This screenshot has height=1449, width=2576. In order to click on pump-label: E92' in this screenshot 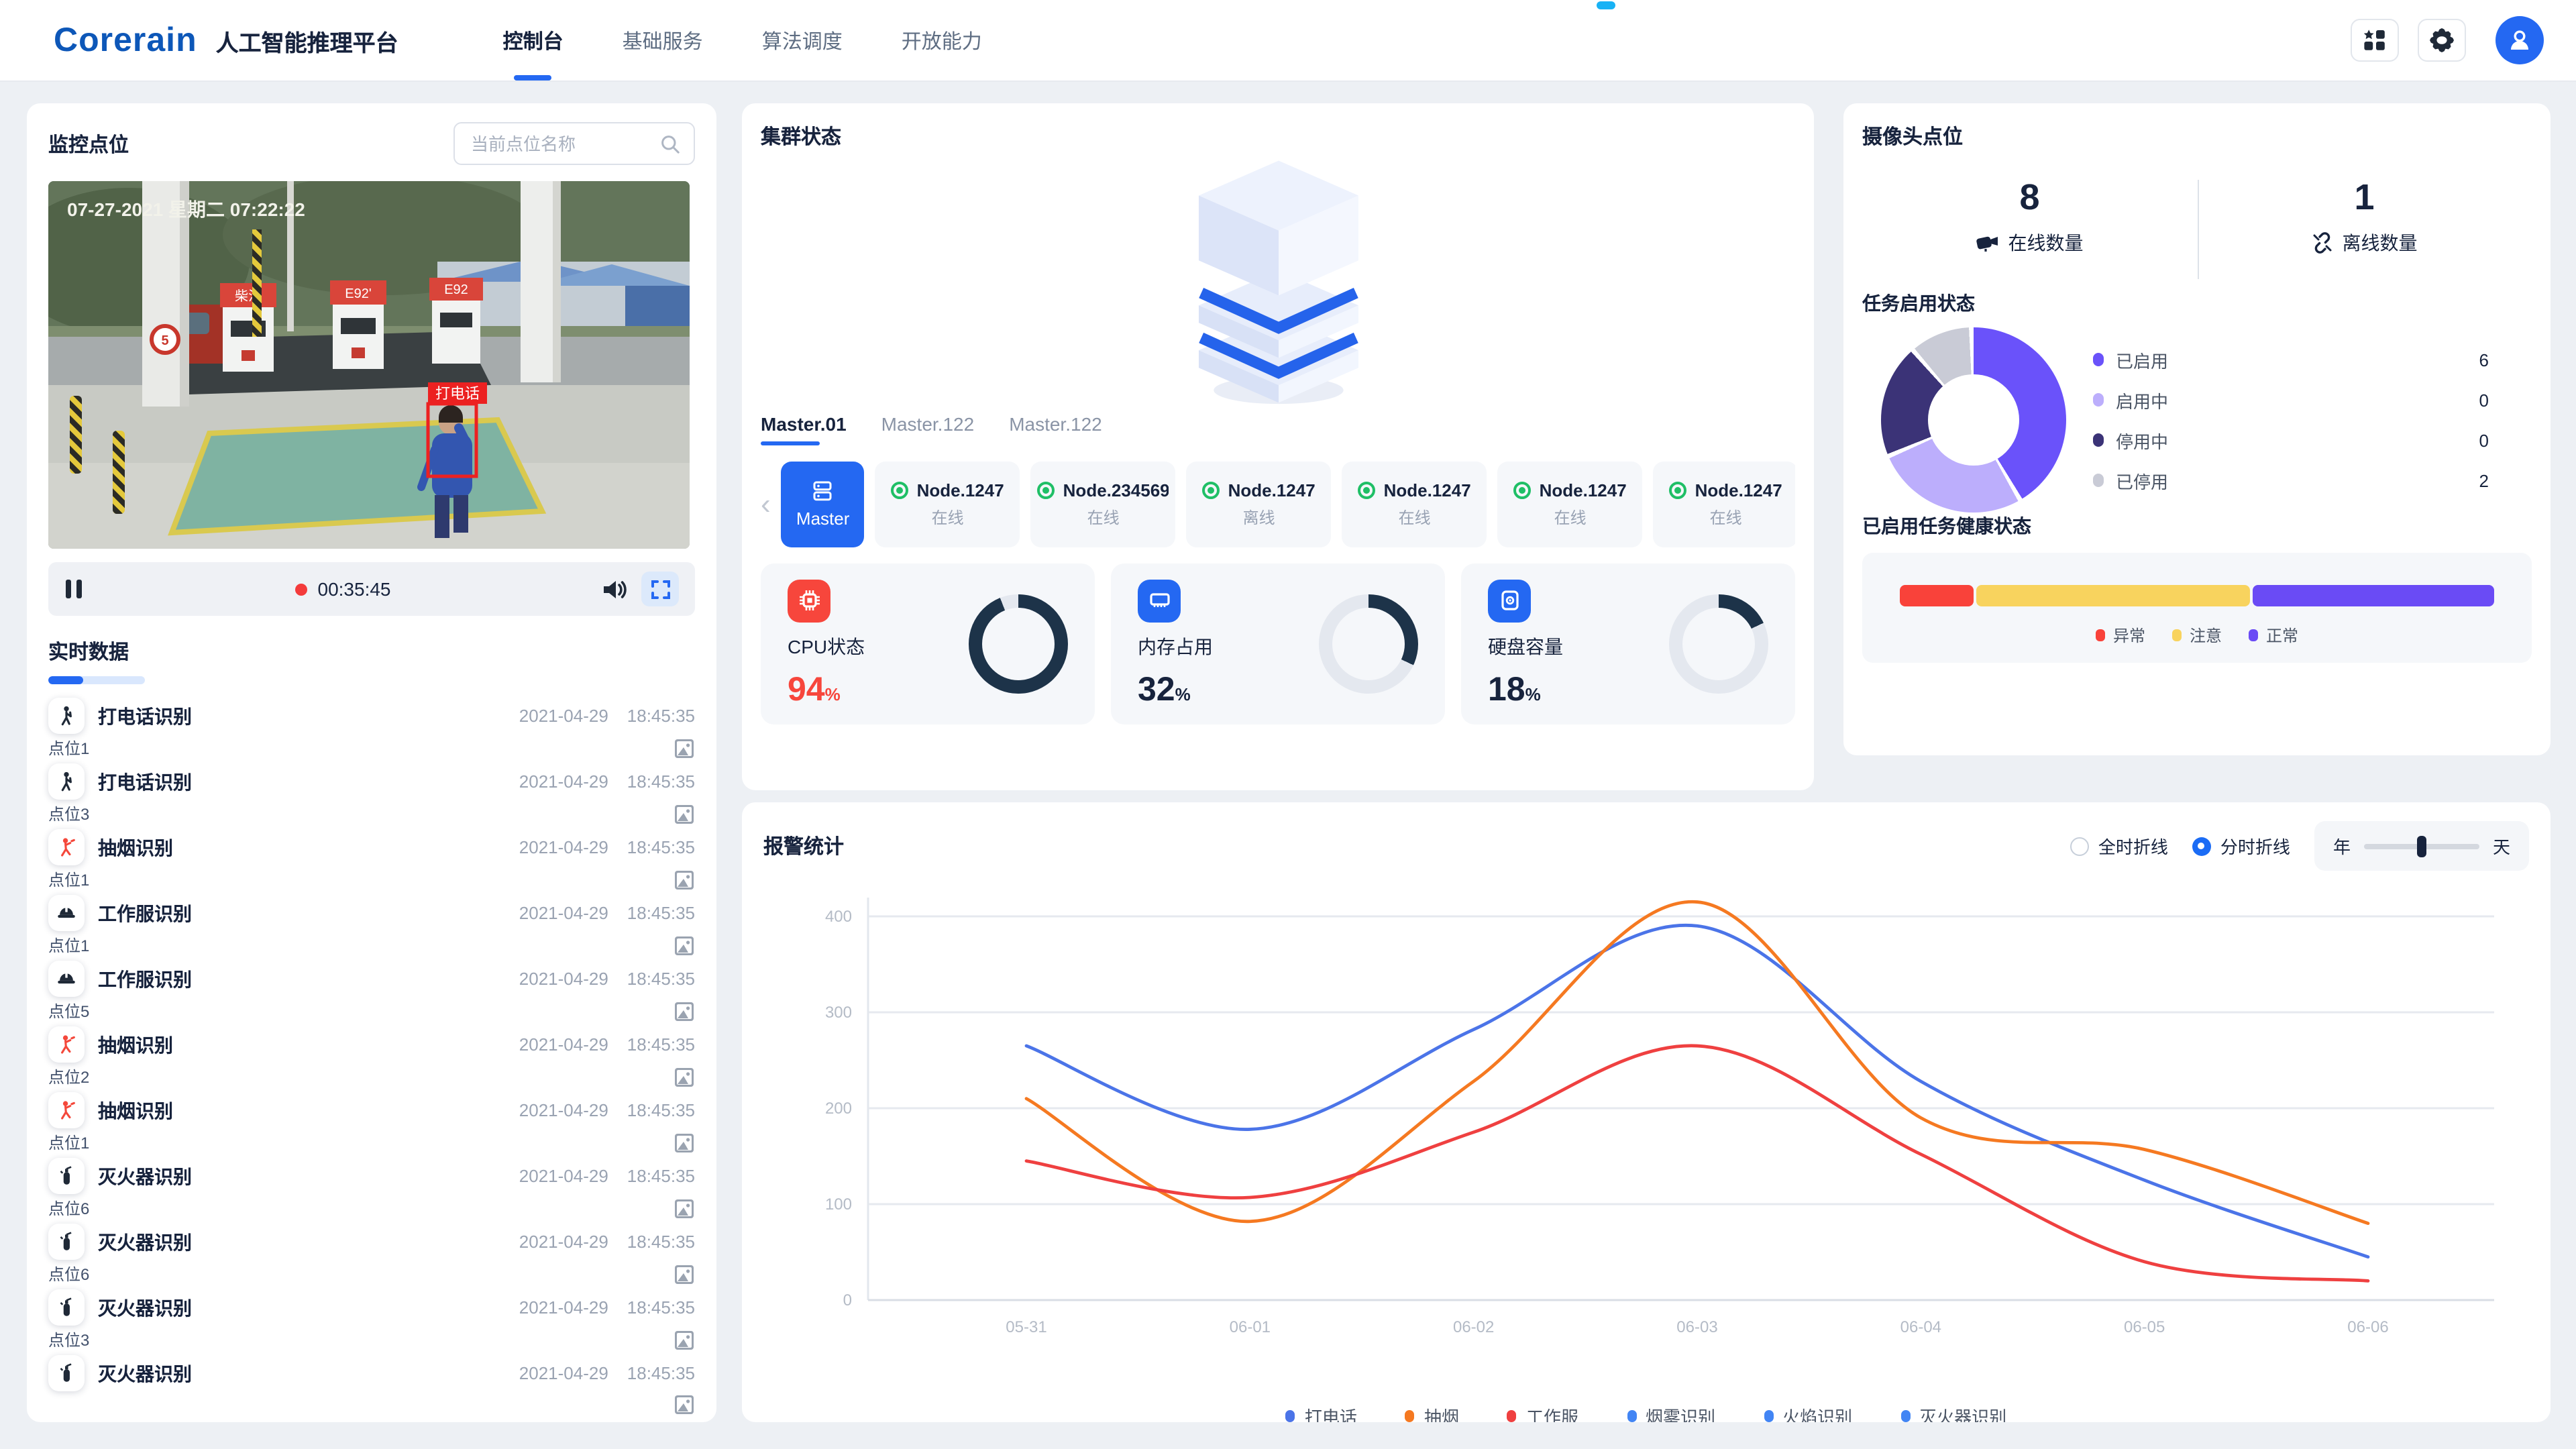, I will do `click(358, 293)`.